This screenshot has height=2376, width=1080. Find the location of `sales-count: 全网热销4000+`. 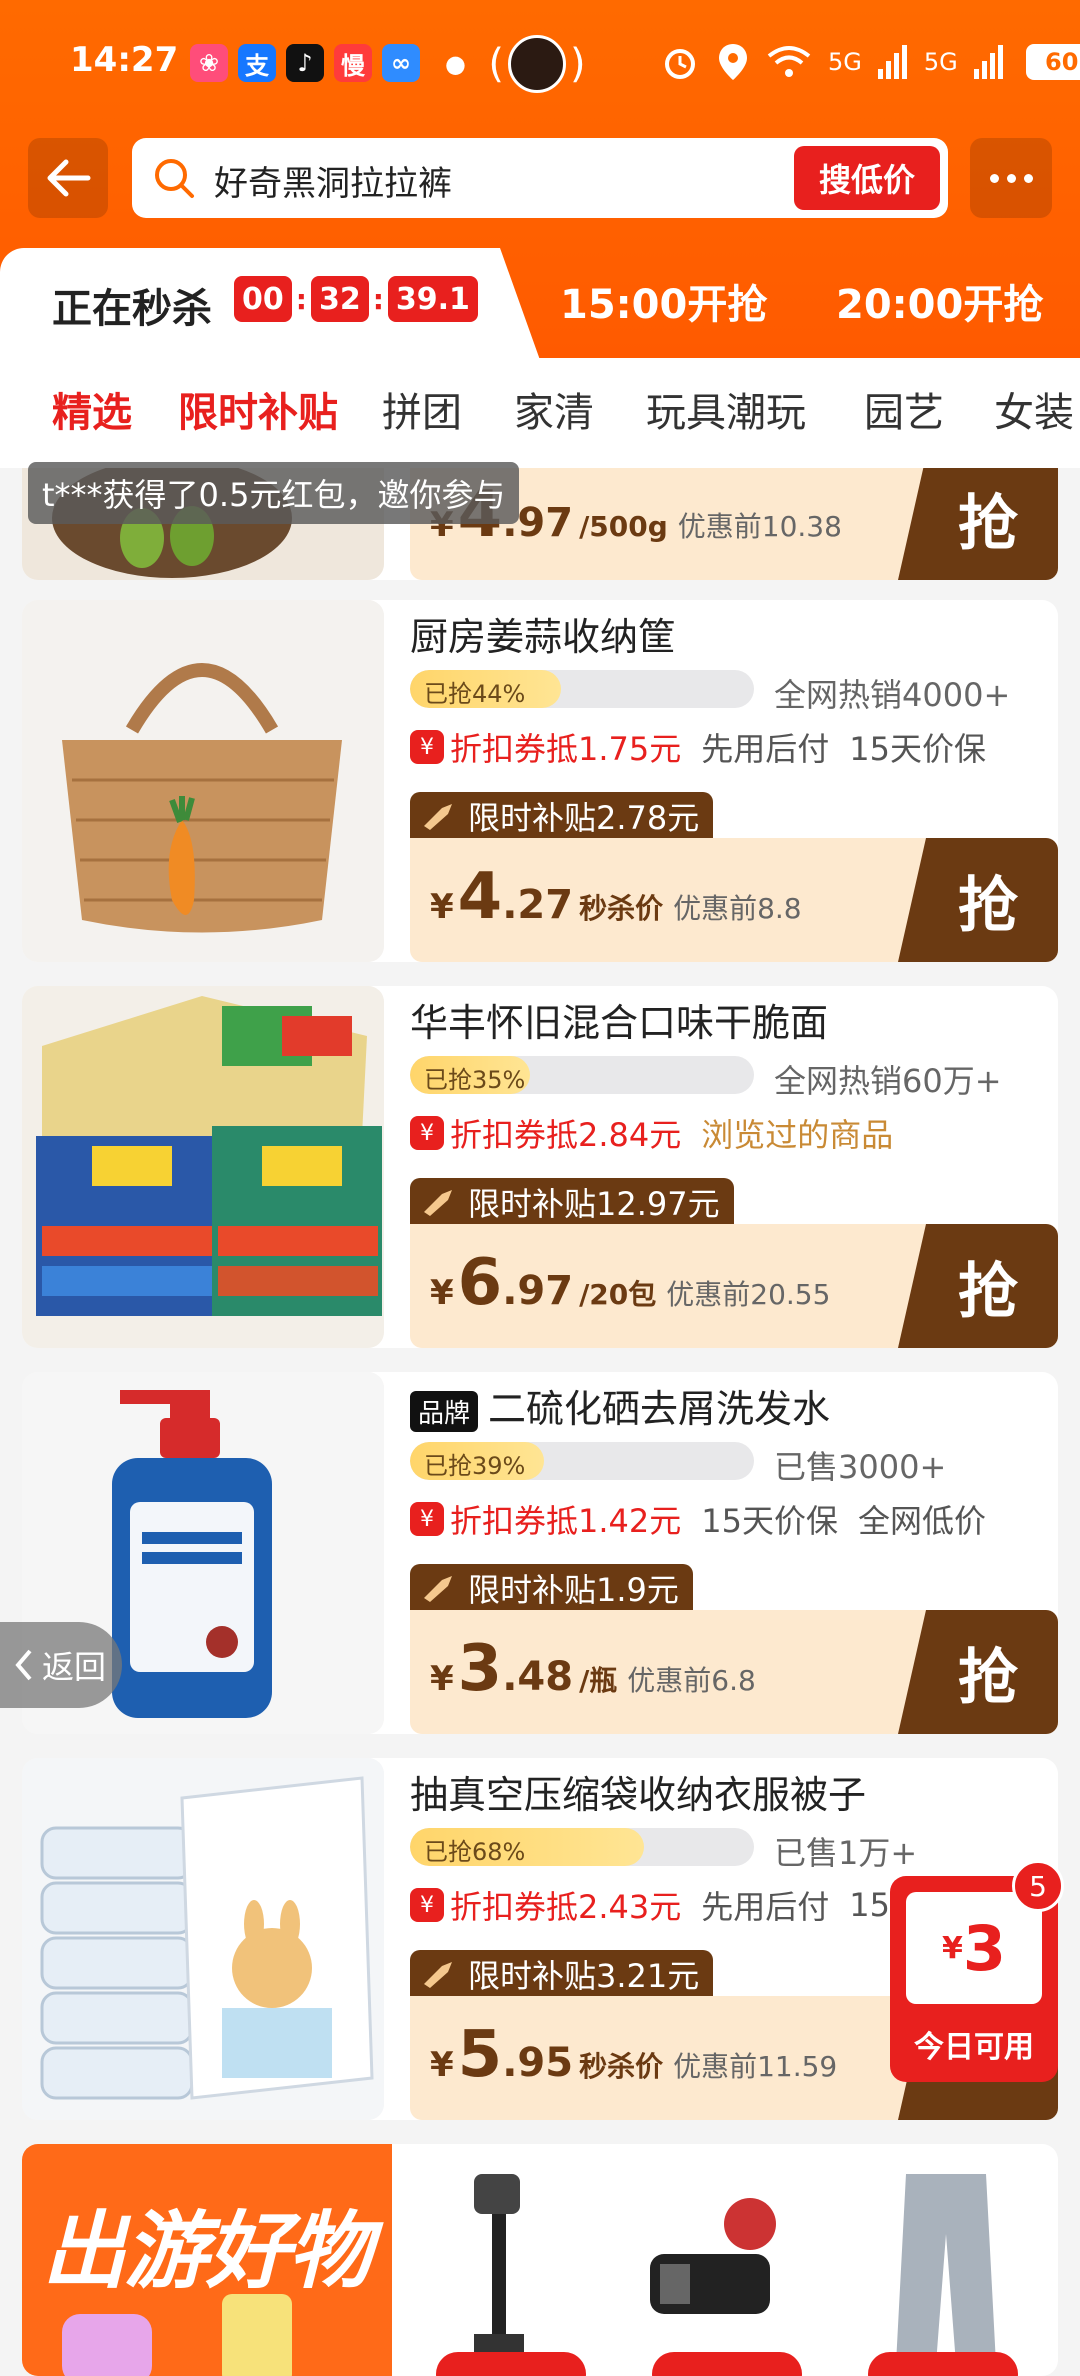

sales-count: 全网热销4000+ is located at coordinates (892, 695).